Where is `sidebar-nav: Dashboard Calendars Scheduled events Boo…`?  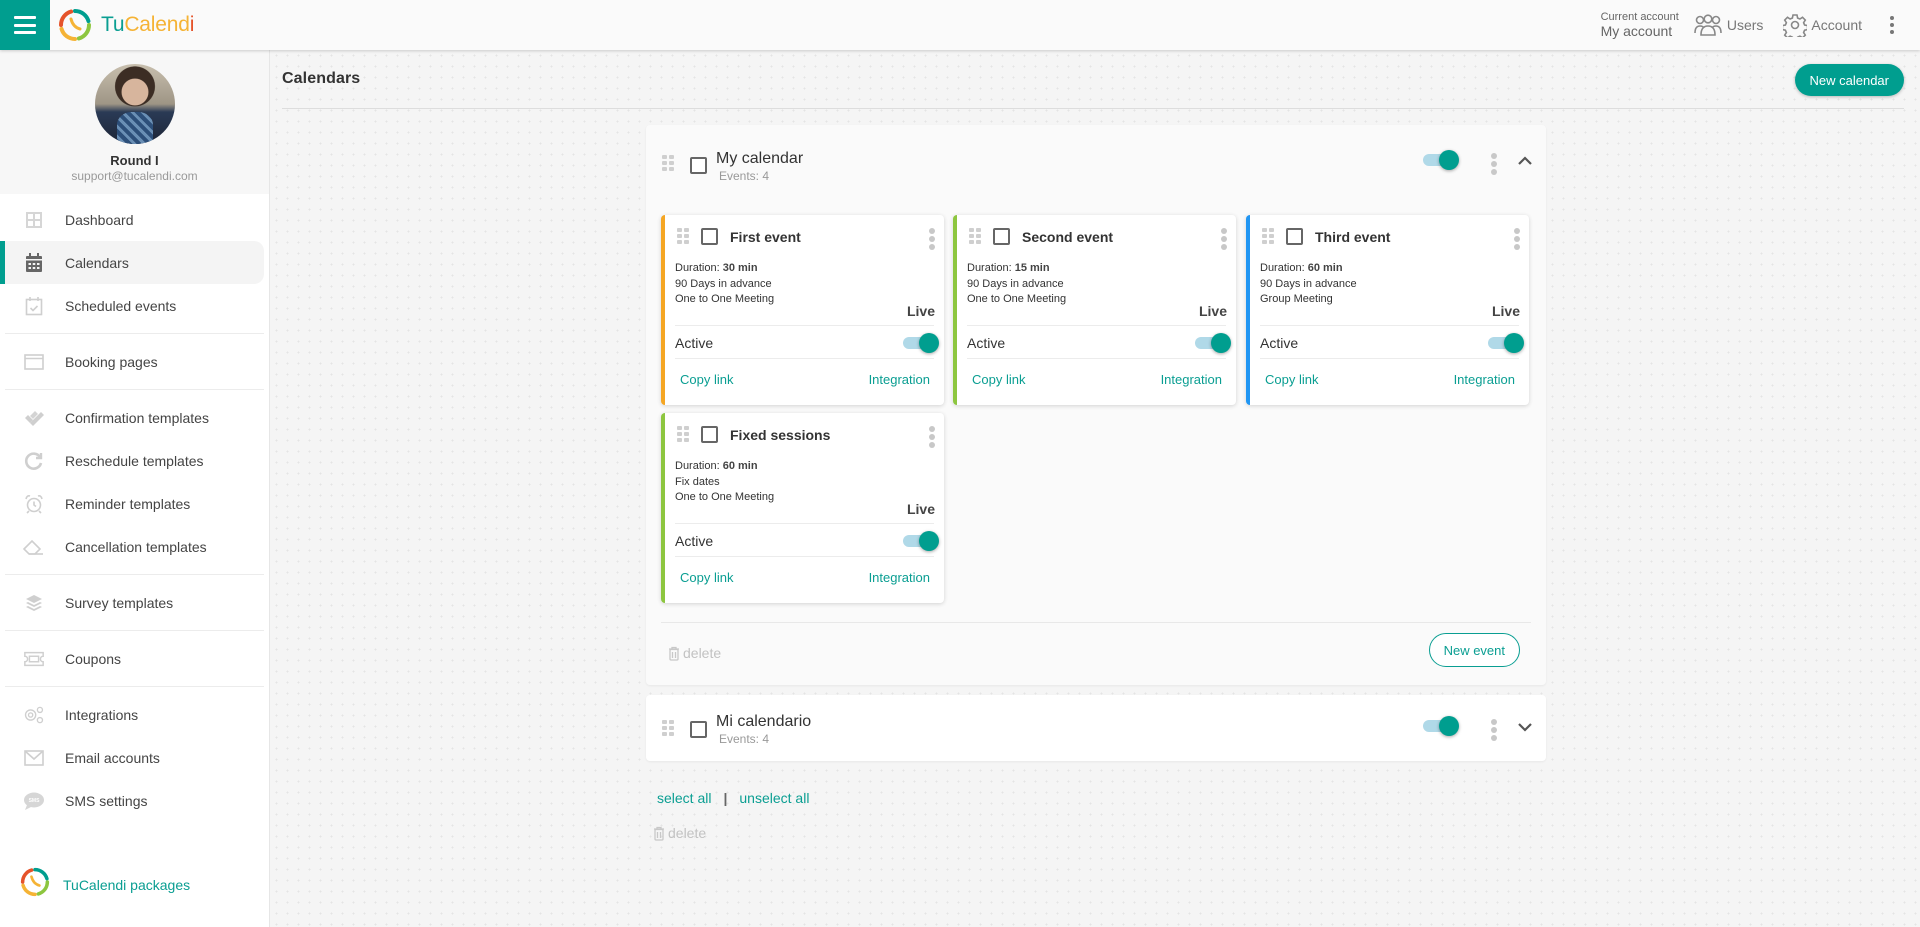
sidebar-nav: Dashboard Calendars Scheduled events Boo… is located at coordinates (134, 510).